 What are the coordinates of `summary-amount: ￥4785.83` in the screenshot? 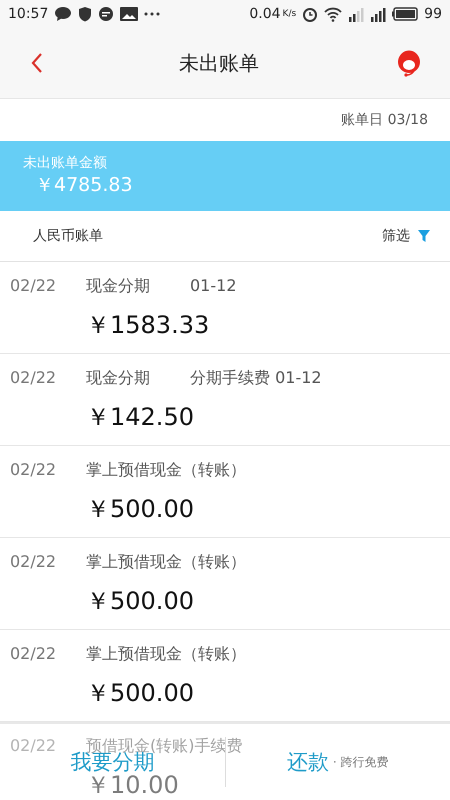 It's located at (84, 185).